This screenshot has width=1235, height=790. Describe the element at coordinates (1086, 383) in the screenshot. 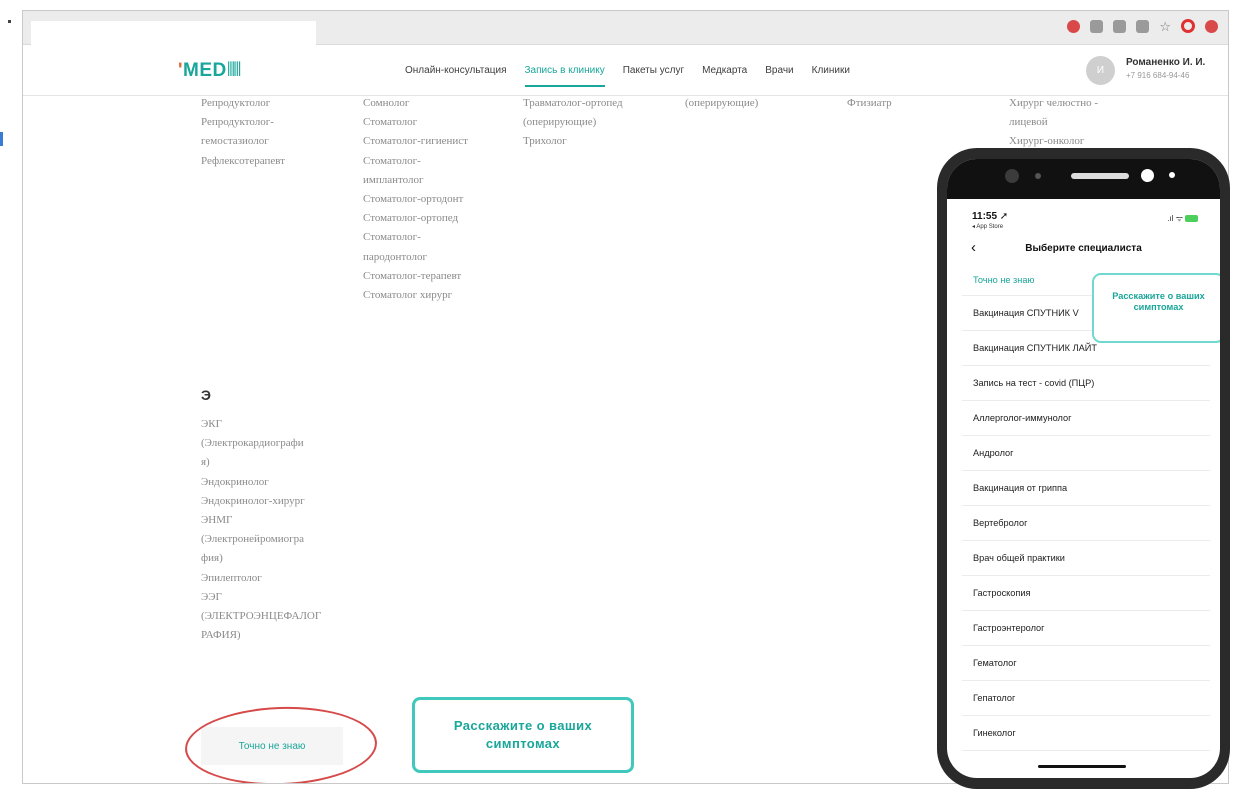

I see `list-item: Запись на тест - covid (ПЦР)` at that location.